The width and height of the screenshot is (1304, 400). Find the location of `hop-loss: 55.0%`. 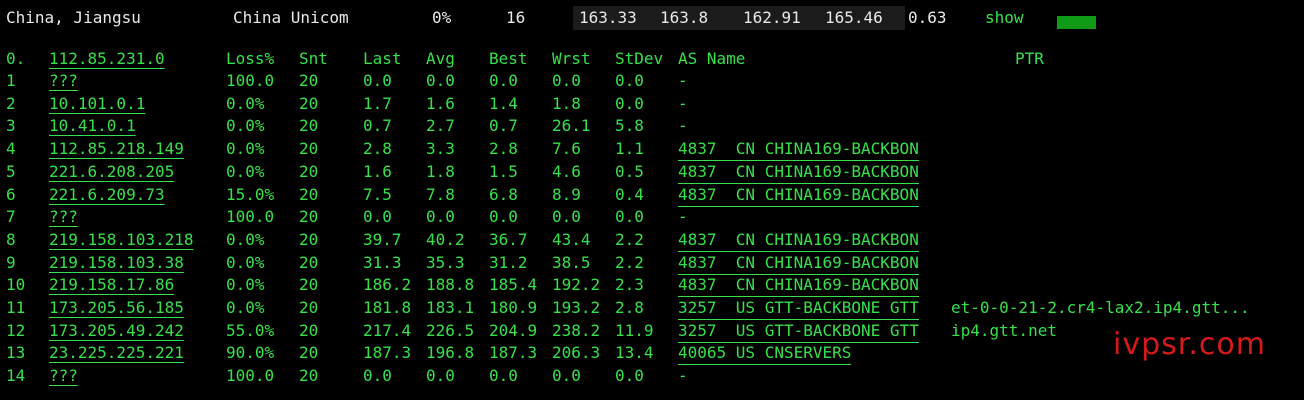

hop-loss: 55.0% is located at coordinates (250, 330).